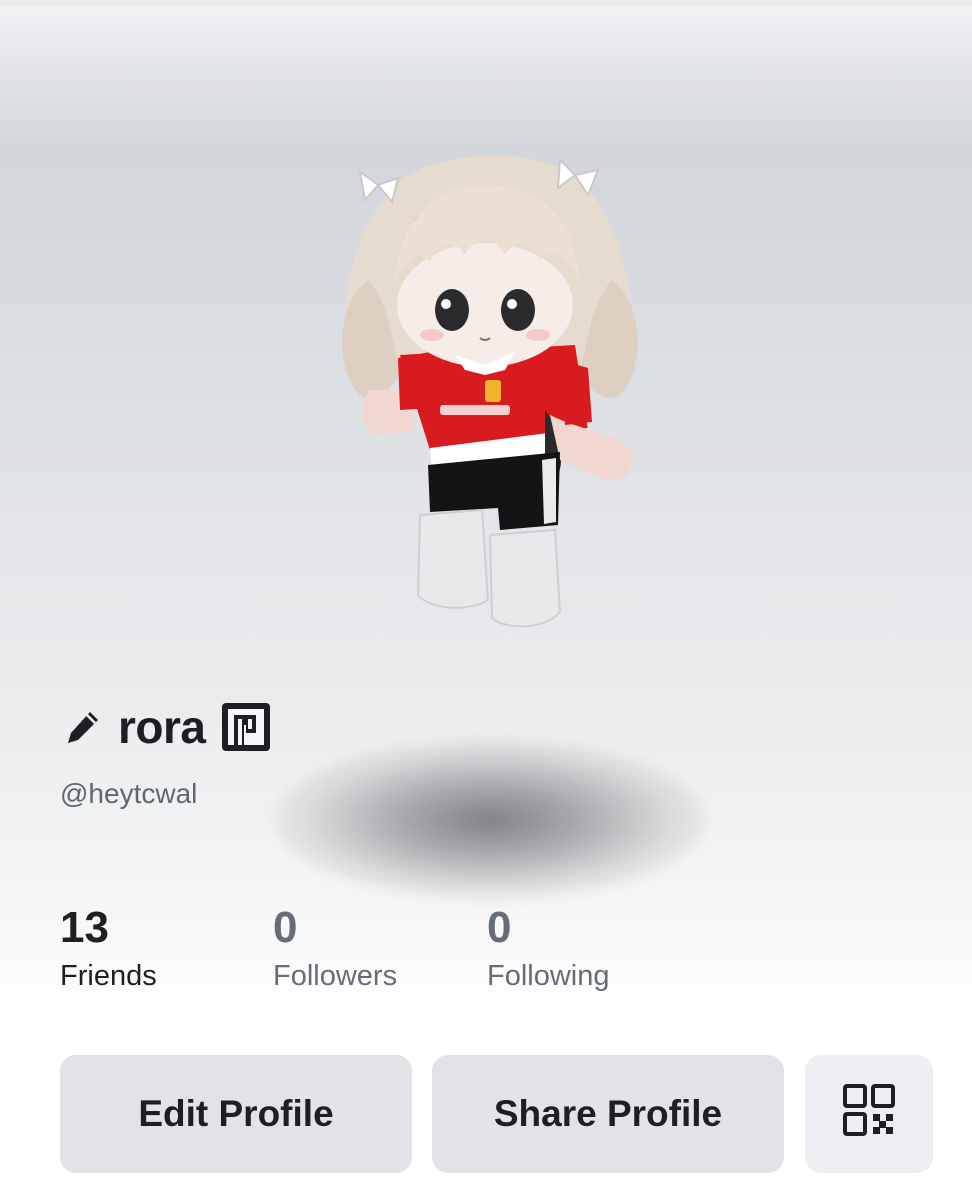  I want to click on pencil-icon, so click(83, 727).